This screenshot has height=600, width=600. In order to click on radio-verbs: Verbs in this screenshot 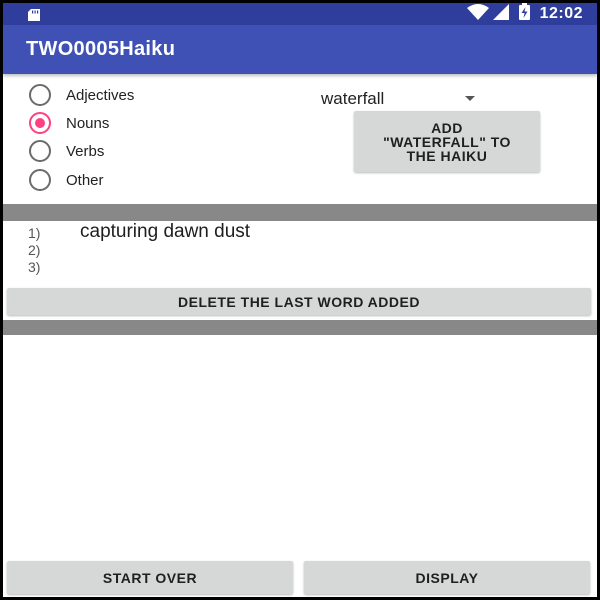, I will do `click(109, 151)`.